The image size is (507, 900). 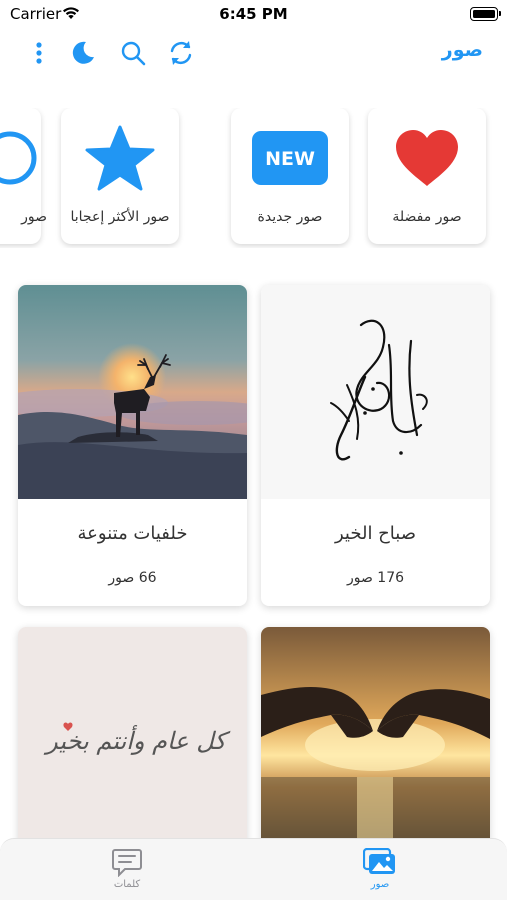 What do you see at coordinates (181, 53) in the screenshot?
I see `refresh-icon` at bounding box center [181, 53].